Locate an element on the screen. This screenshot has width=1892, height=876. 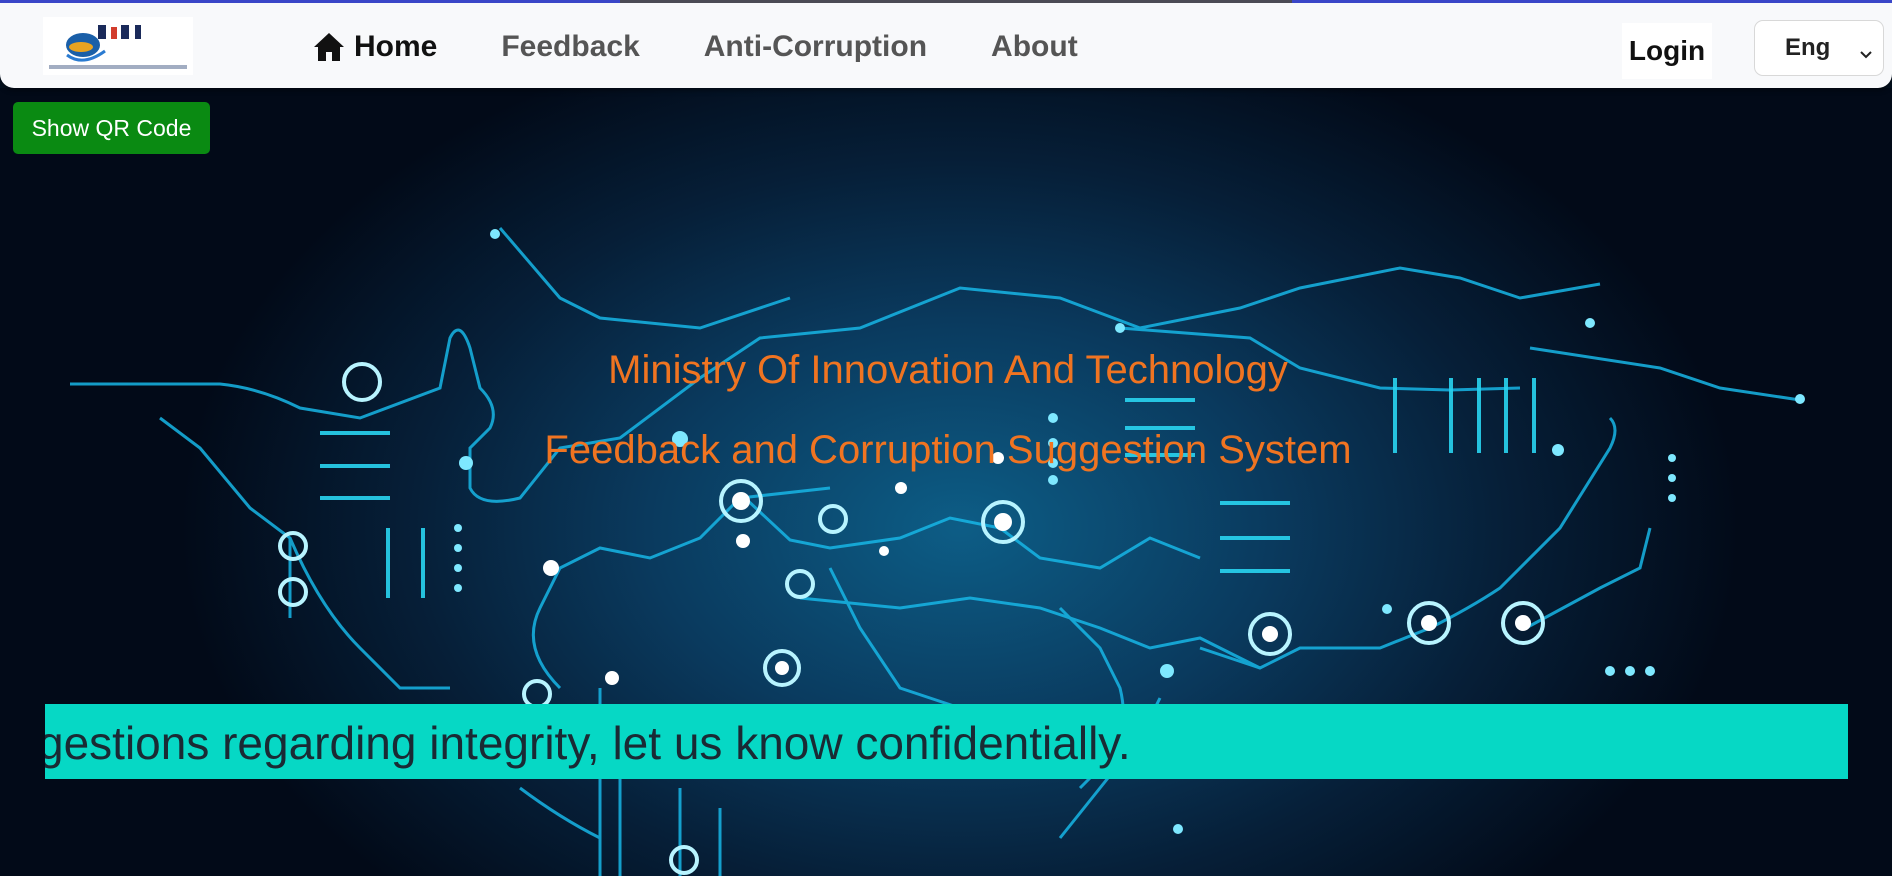
main-nav: Home Feedback Anti-Corruption About is located at coordinates (695, 47).